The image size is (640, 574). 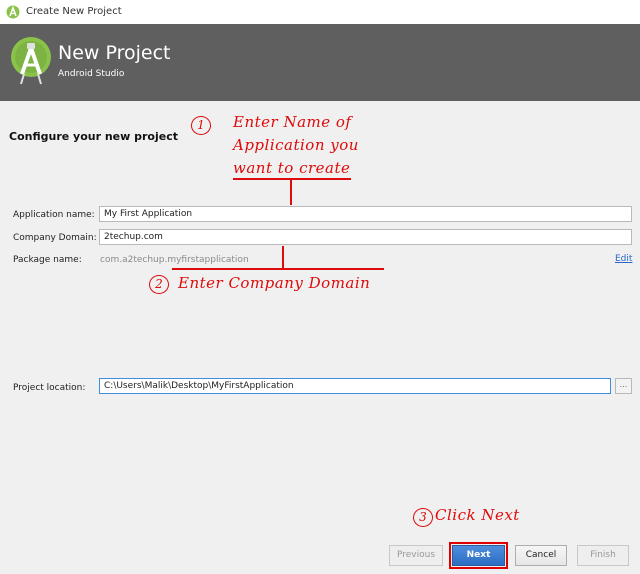 I want to click on header-banner: New Project Android Studio, so click(x=320, y=62).